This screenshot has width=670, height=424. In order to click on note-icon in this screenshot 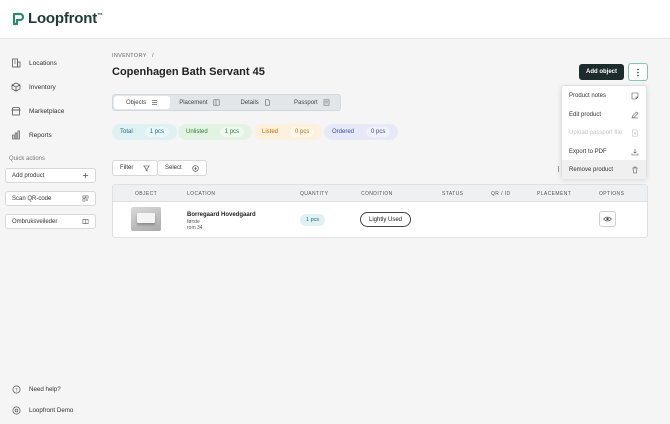, I will do `click(635, 95)`.